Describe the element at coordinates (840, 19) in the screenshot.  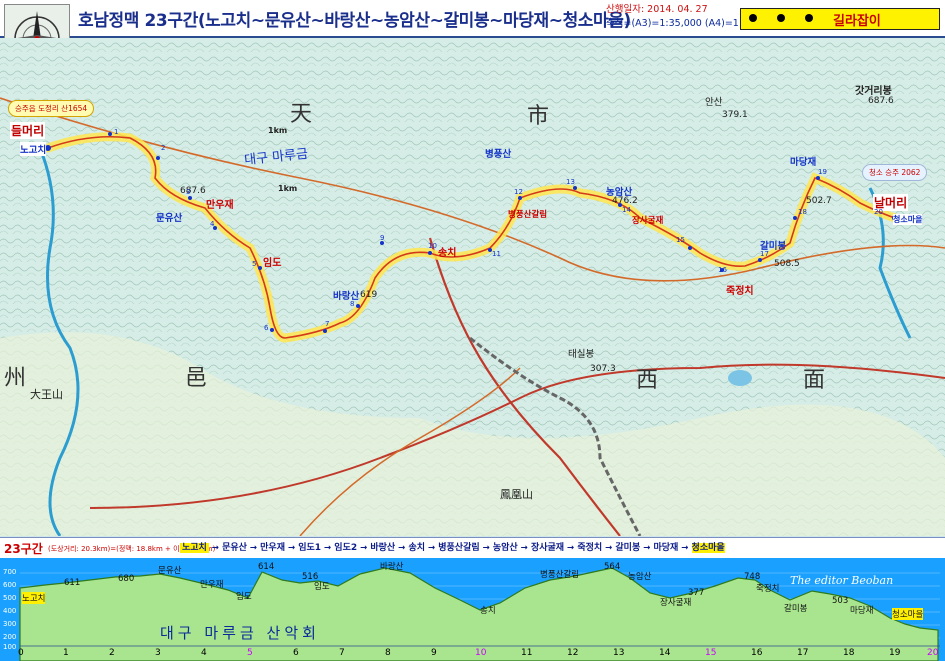
I see `logo: 길라잡이` at that location.